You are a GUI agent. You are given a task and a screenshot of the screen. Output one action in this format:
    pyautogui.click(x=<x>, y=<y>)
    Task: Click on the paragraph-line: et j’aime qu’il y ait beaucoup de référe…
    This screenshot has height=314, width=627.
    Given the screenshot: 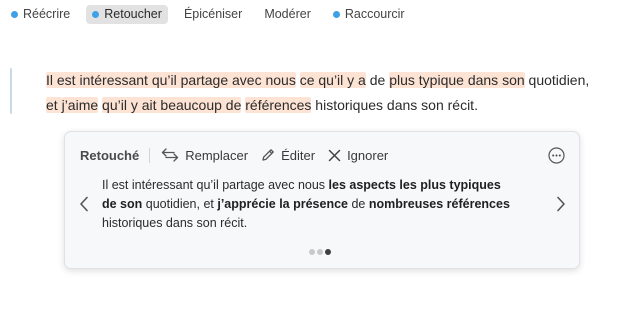 What is the action you would take?
    pyautogui.click(x=326, y=105)
    